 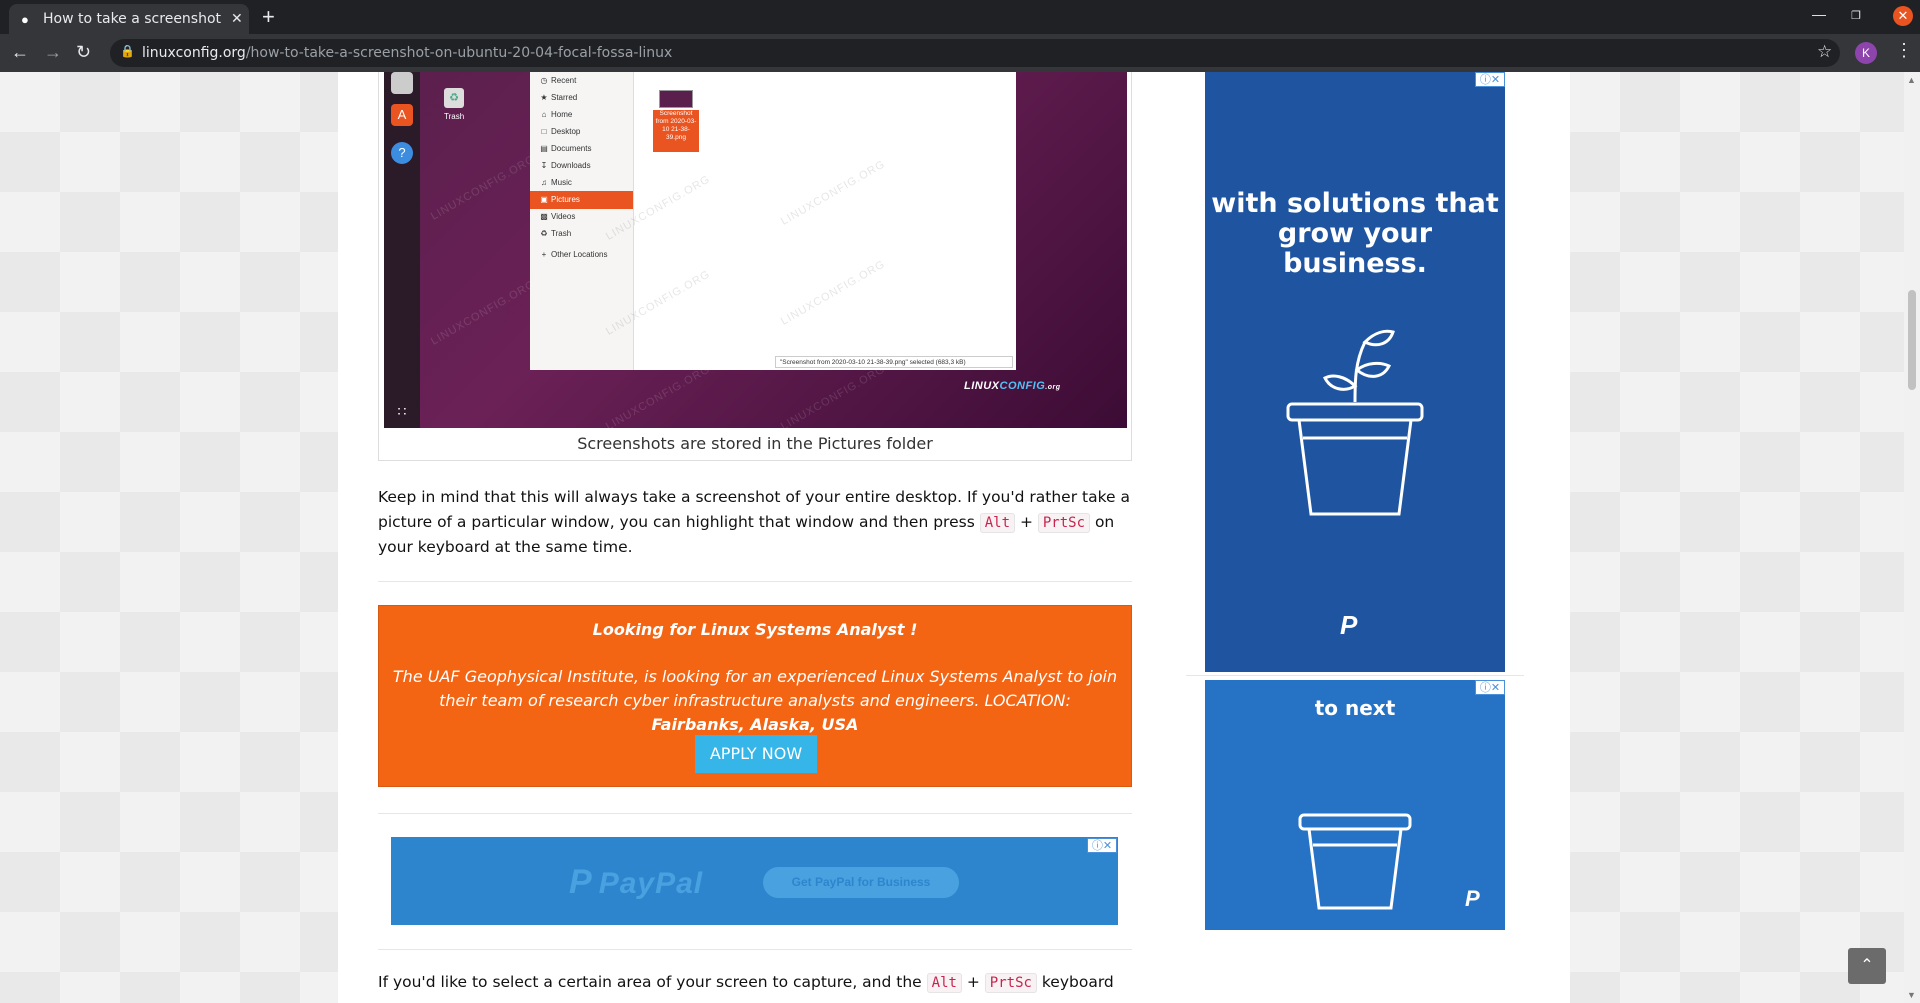 What do you see at coordinates (544, 165) in the screenshot?
I see `download-icon: ↧` at bounding box center [544, 165].